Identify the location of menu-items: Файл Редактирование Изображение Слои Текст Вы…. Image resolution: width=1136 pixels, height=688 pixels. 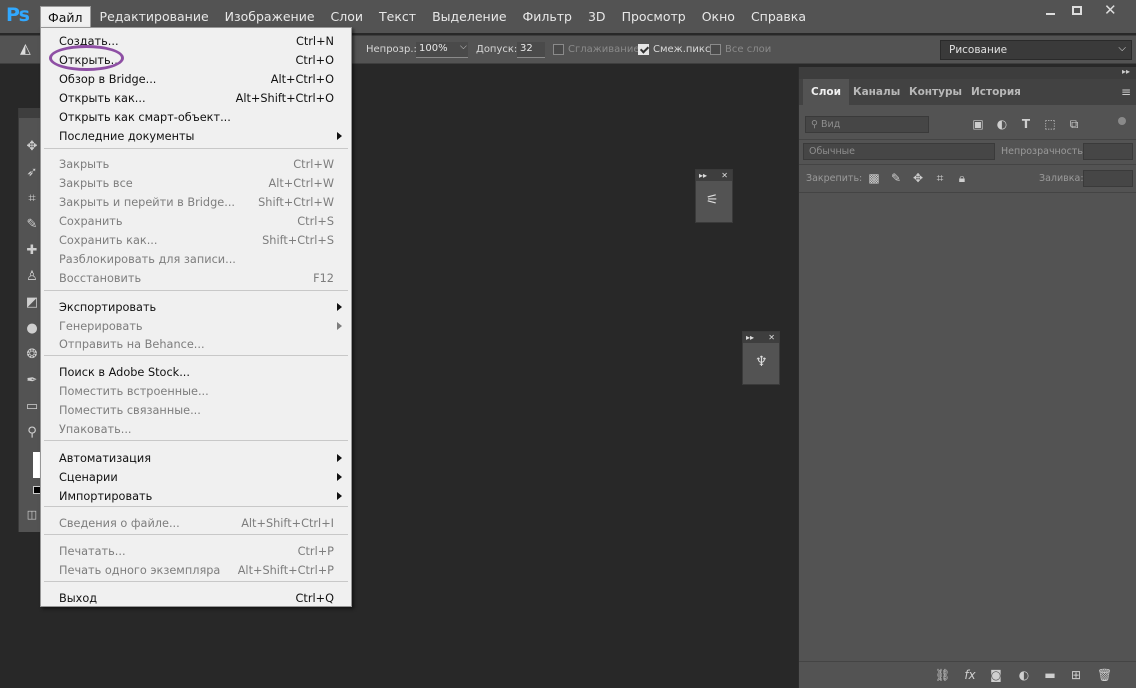
(427, 17).